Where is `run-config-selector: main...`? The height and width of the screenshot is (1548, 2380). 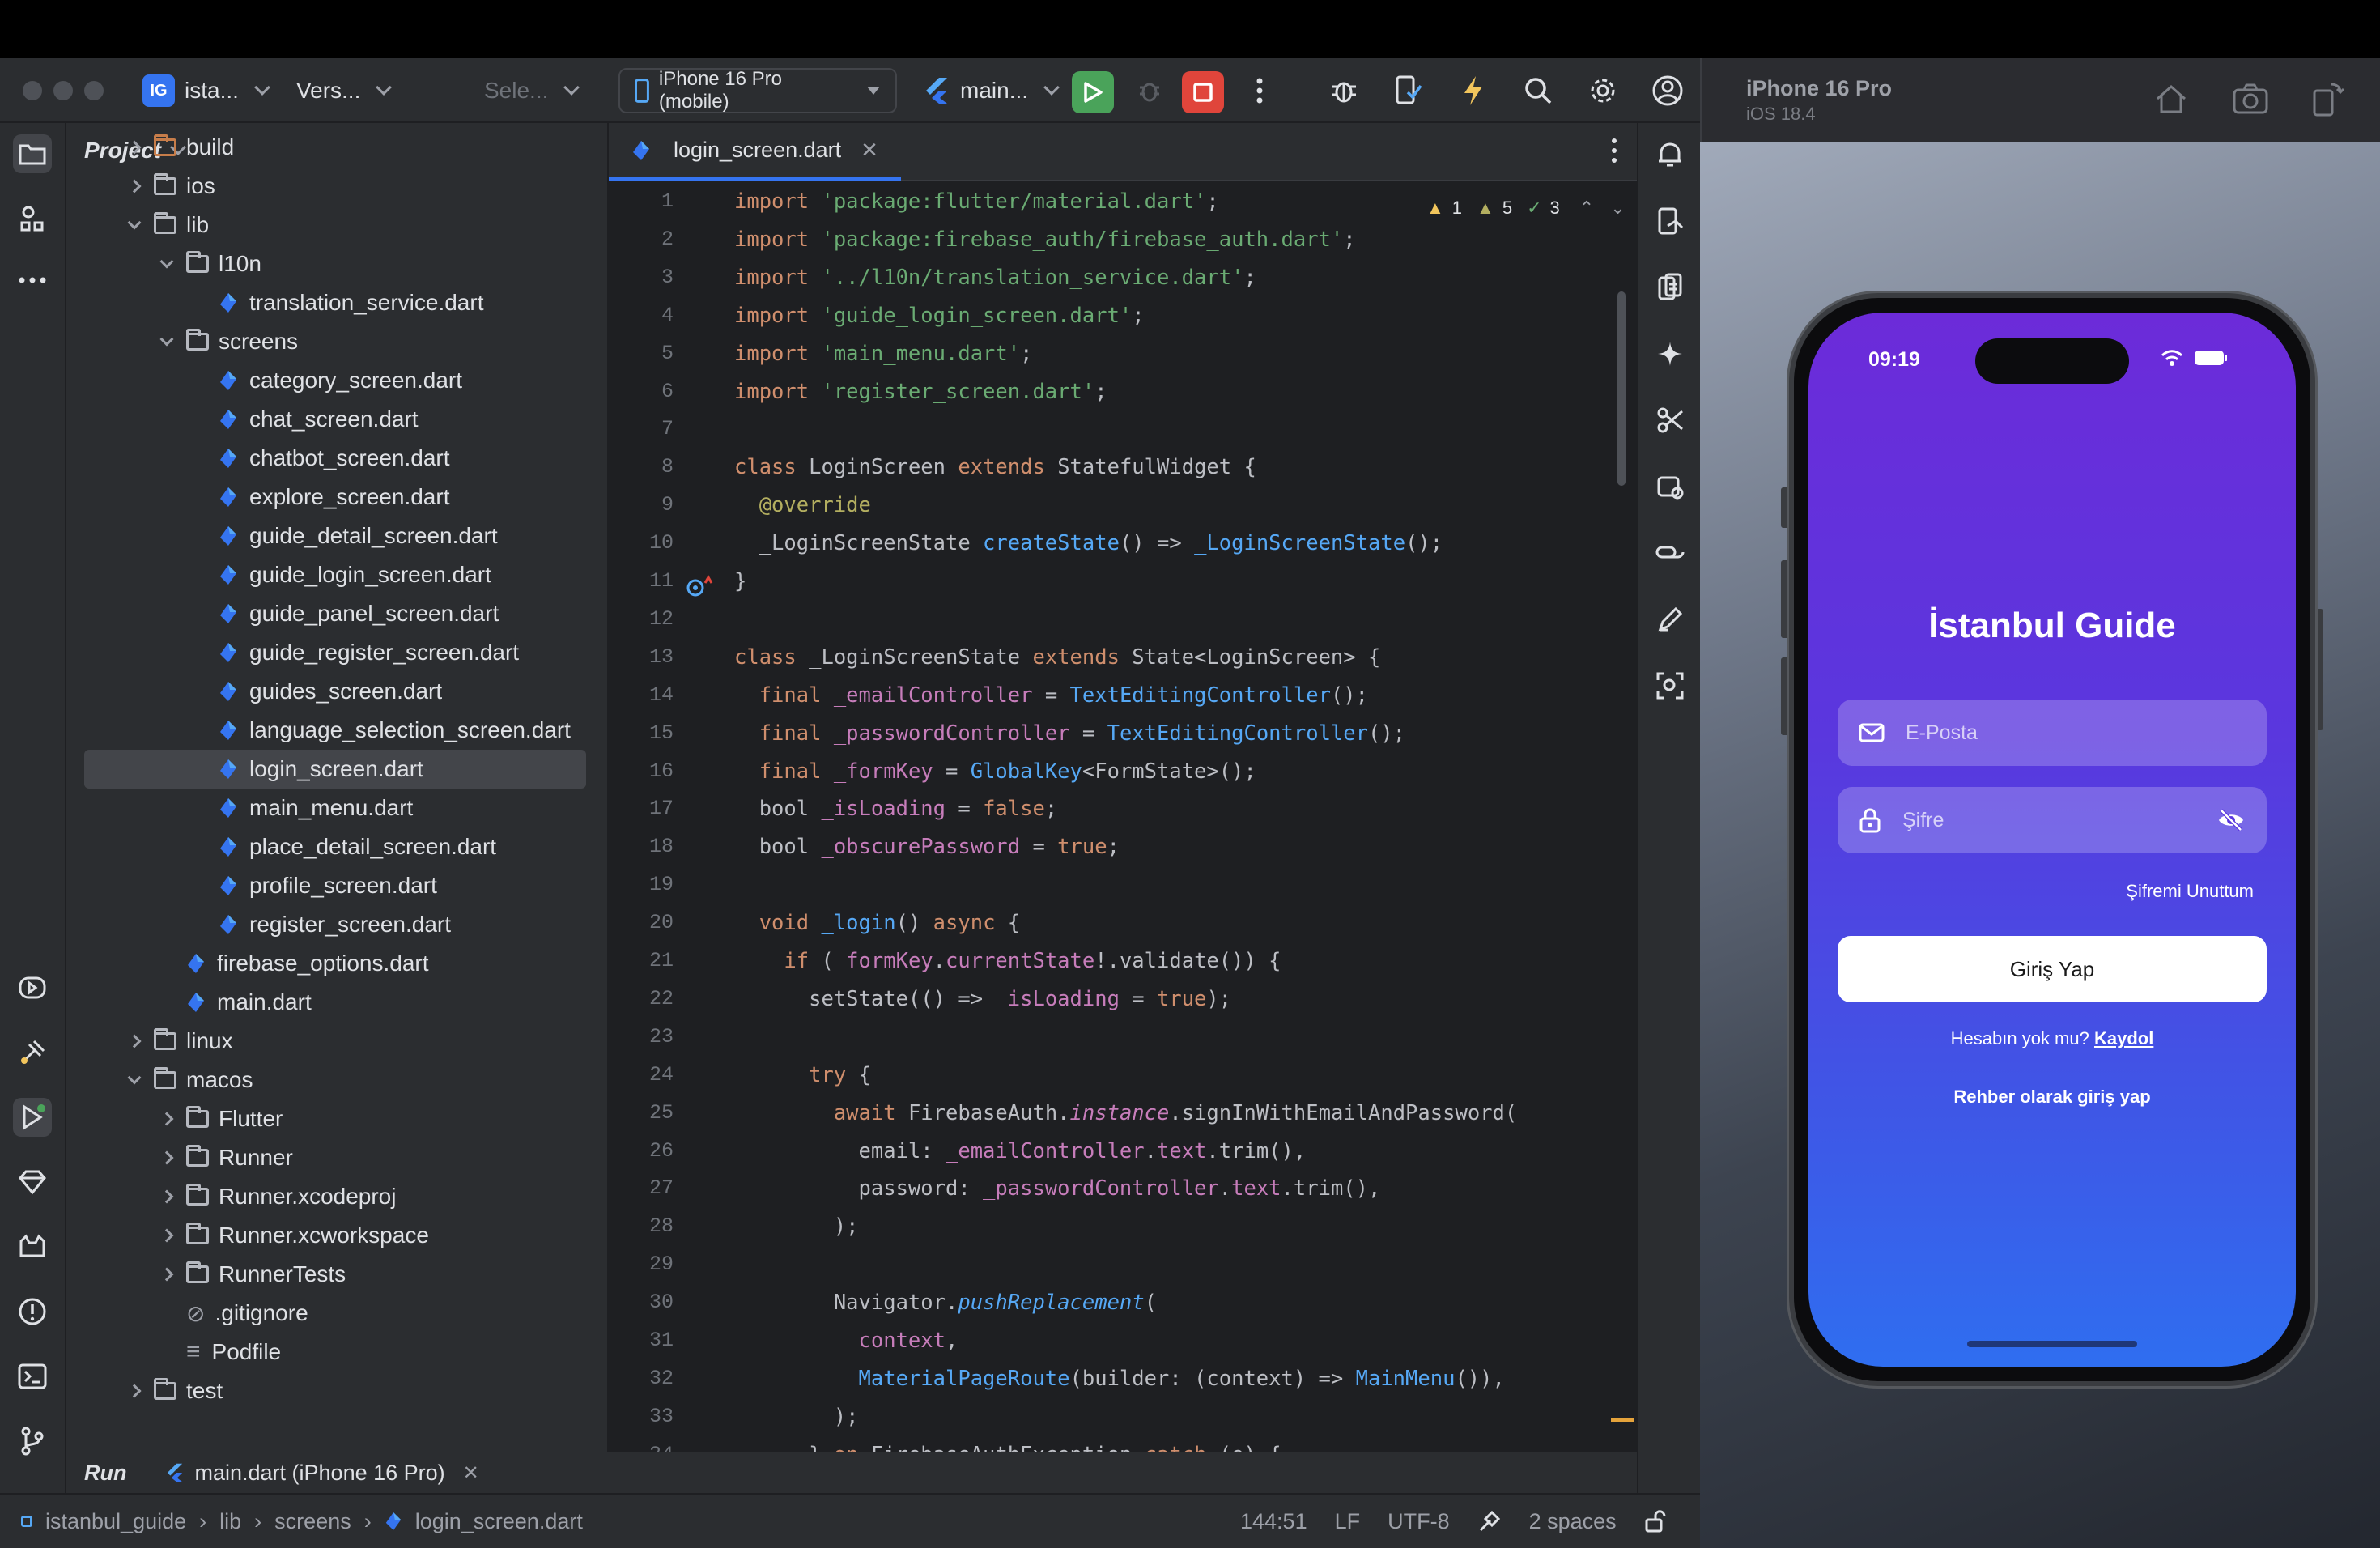
run-config-selector: main... is located at coordinates (991, 91).